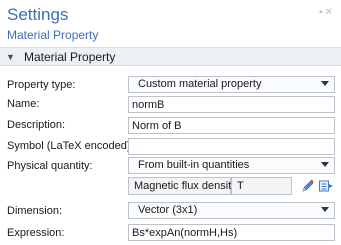  Describe the element at coordinates (50, 166) in the screenshot. I see `physical-quantity-label: Physical quantity:` at that location.